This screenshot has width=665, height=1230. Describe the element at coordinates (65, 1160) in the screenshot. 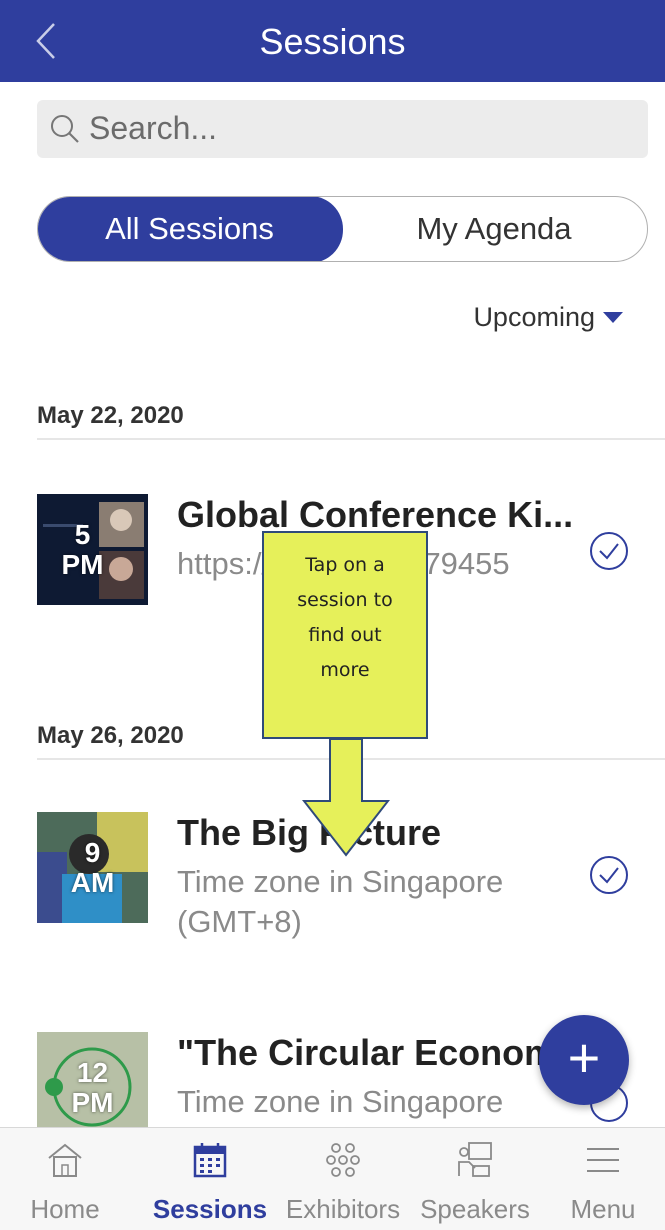

I see `home-icon` at that location.